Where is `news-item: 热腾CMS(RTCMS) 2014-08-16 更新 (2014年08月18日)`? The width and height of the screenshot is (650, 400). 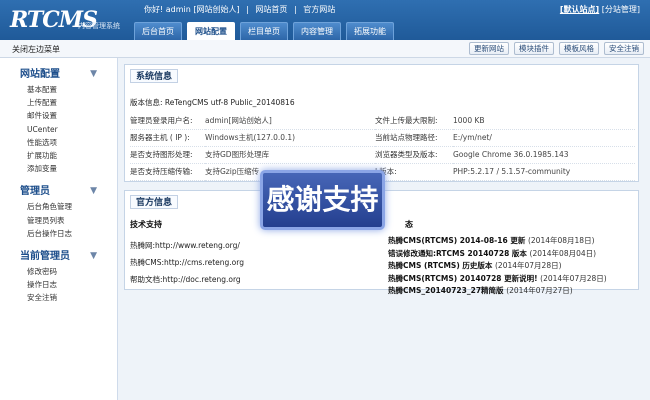 news-item: 热腾CMS(RTCMS) 2014-08-16 更新 (2014年08月18日) is located at coordinates (497, 241).